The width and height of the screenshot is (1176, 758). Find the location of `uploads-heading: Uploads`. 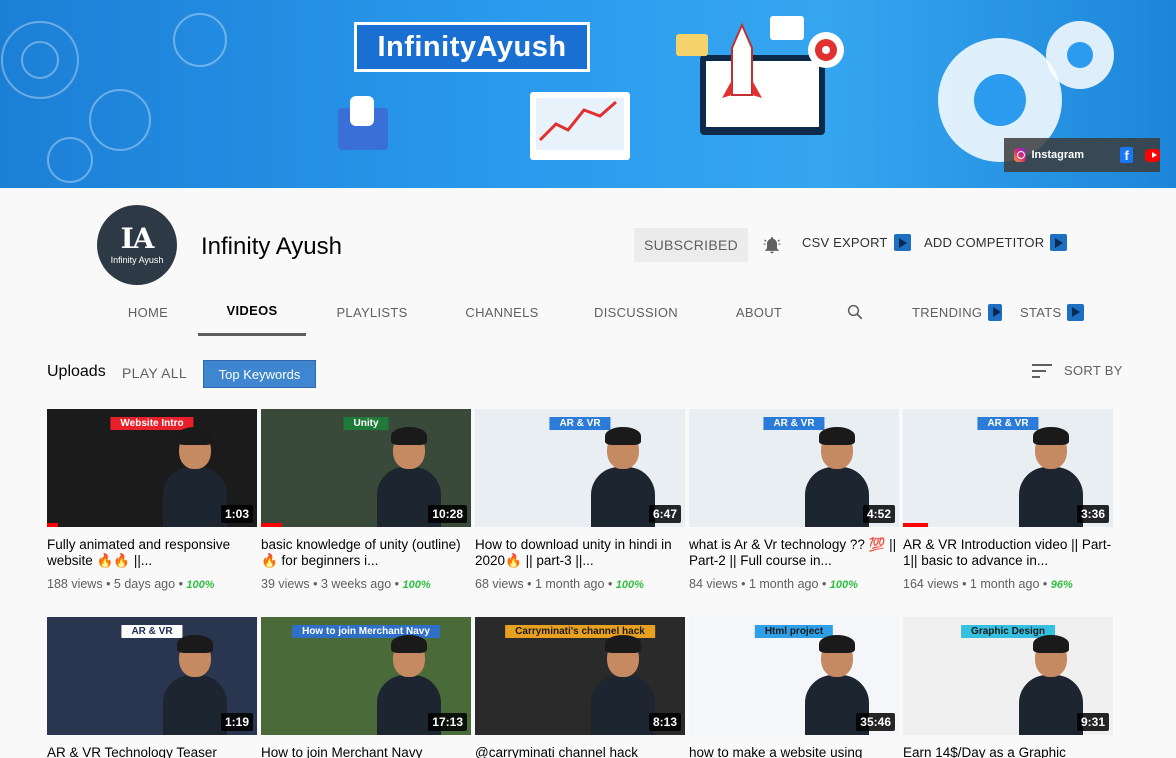

uploads-heading: Uploads is located at coordinates (76, 372).